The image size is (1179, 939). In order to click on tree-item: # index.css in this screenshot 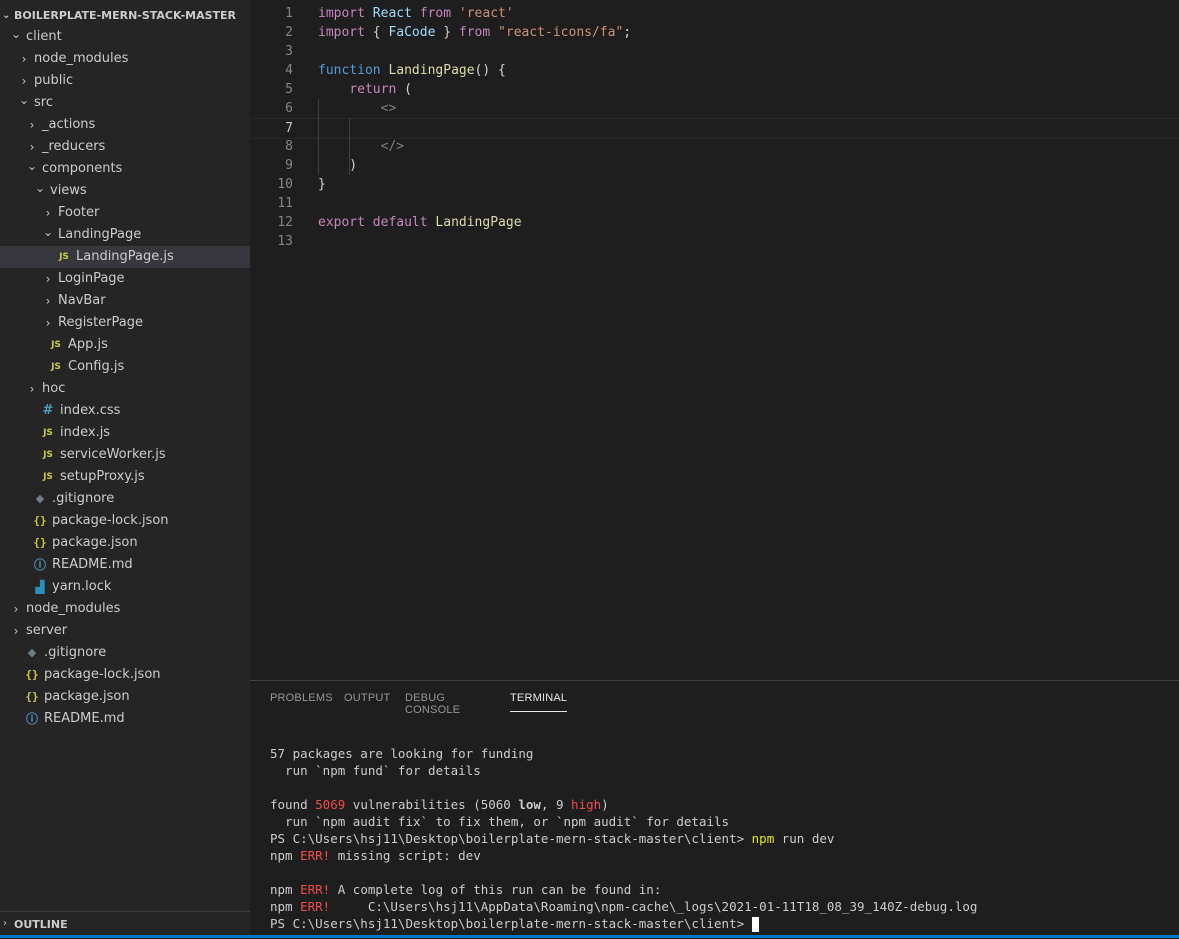, I will do `click(125, 411)`.